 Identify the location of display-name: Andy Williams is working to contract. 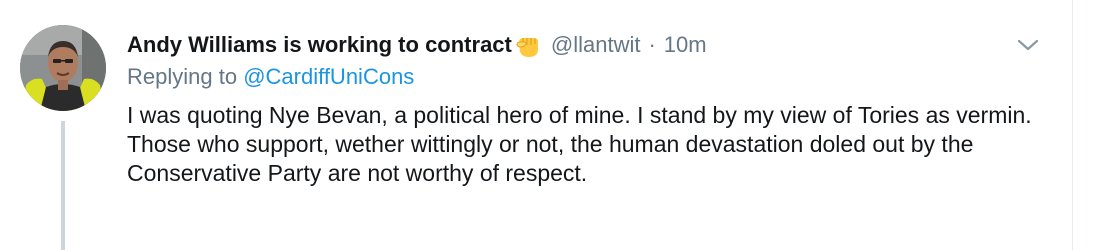
(319, 45).